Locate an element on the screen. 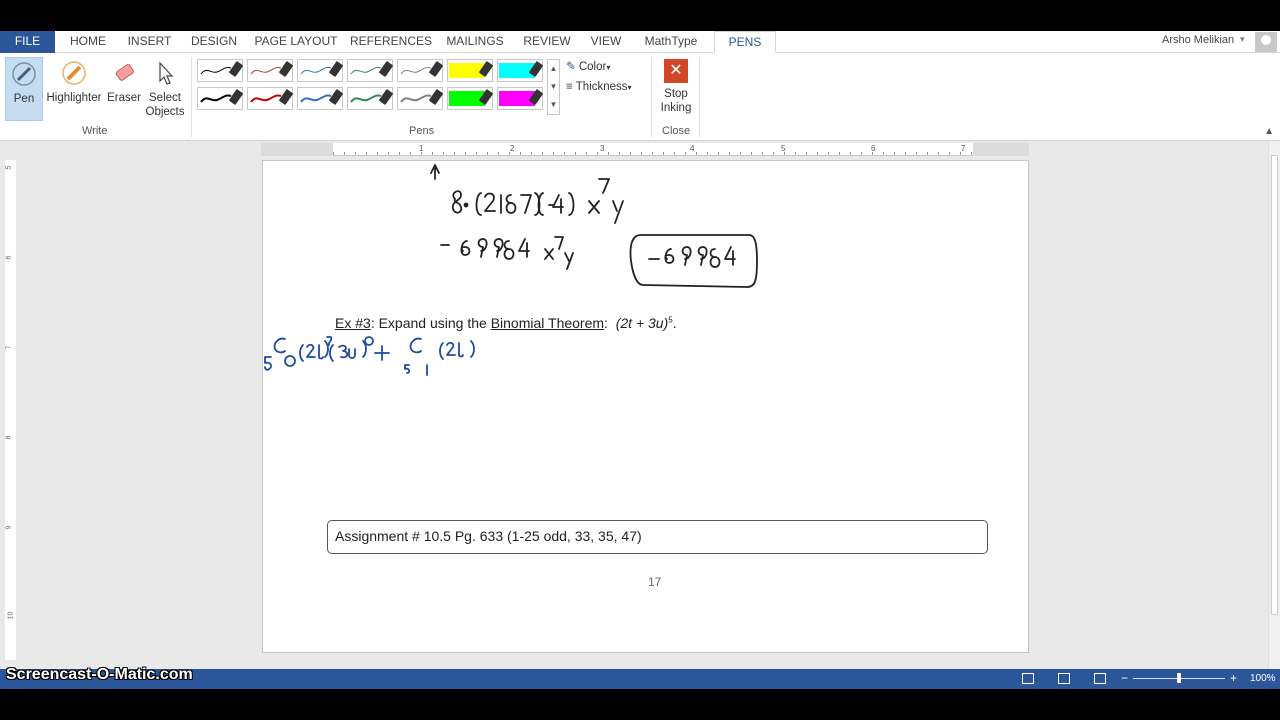 The width and height of the screenshot is (1280, 720). eraser-icon is located at coordinates (124, 72).